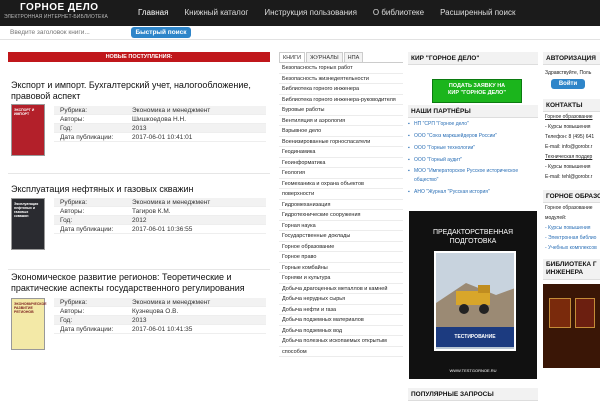 Image resolution: width=600 pixels, height=420 pixels. What do you see at coordinates (310, 13) in the screenshot?
I see `nav-instructions: Инструкция пользования` at bounding box center [310, 13].